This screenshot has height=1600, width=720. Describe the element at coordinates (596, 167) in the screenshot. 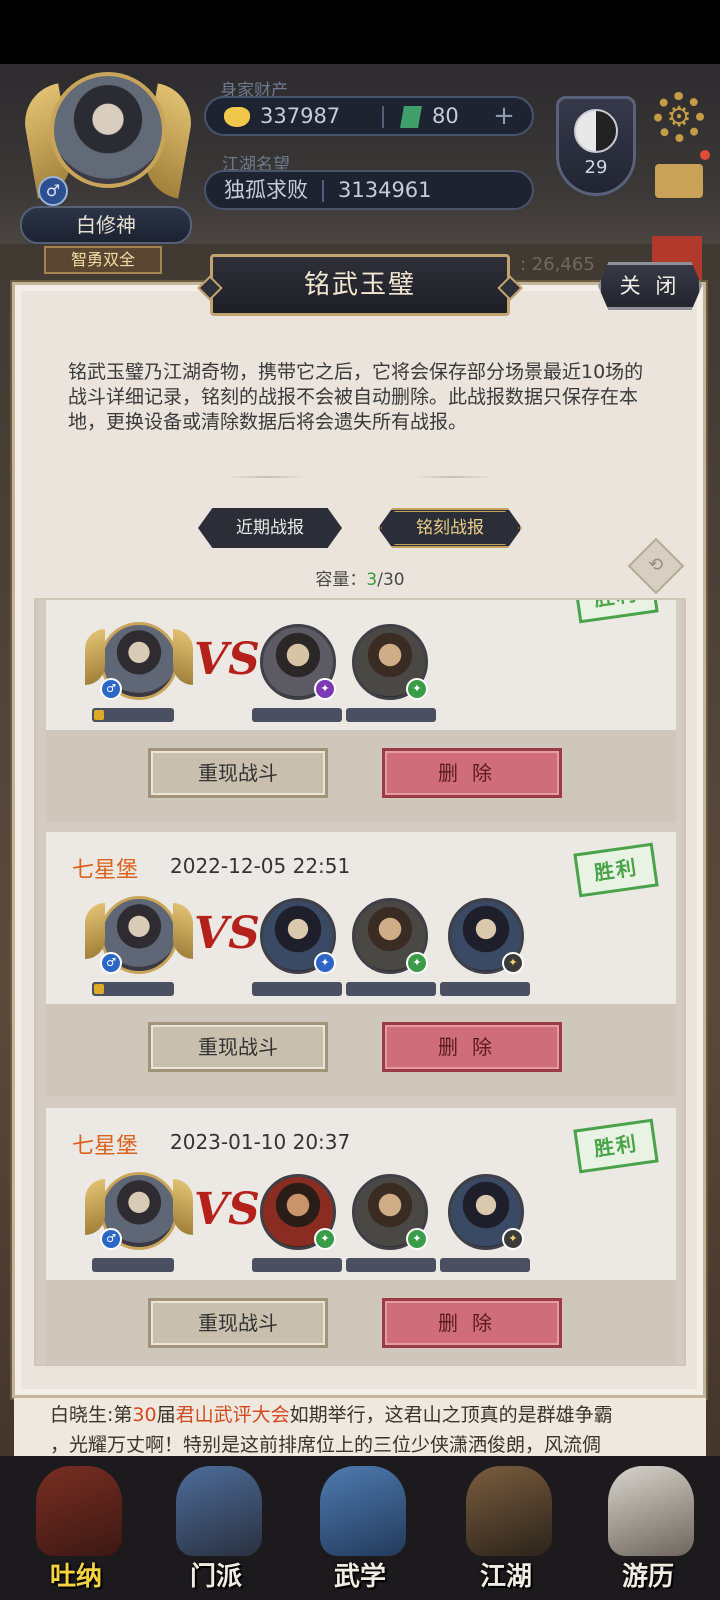

I see `level-number: 29` at that location.